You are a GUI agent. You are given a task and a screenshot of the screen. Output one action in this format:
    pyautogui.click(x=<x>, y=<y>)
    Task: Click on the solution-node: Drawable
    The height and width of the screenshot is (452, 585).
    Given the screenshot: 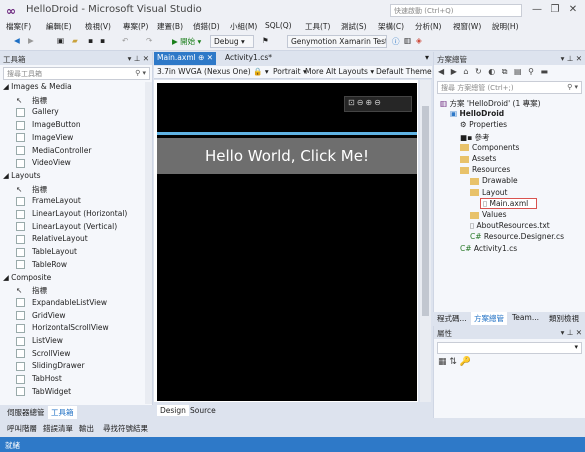 What is the action you would take?
    pyautogui.click(x=494, y=180)
    